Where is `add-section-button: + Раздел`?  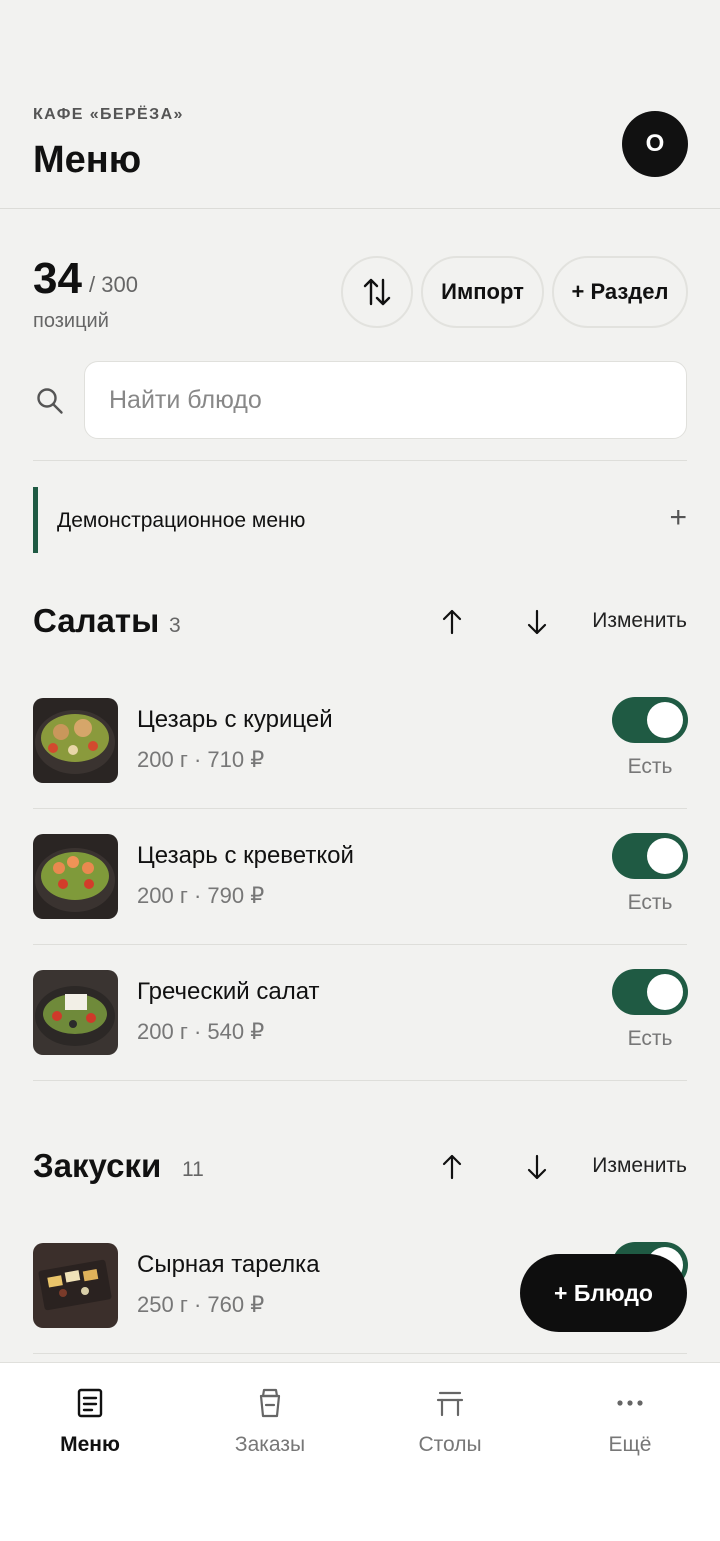
add-section-button: + Раздел is located at coordinates (620, 292).